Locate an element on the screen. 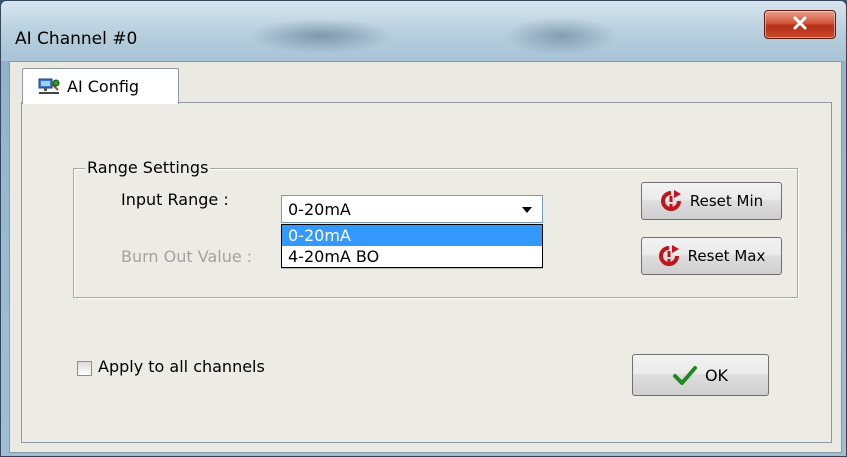  close-x-icon is located at coordinates (800, 25).